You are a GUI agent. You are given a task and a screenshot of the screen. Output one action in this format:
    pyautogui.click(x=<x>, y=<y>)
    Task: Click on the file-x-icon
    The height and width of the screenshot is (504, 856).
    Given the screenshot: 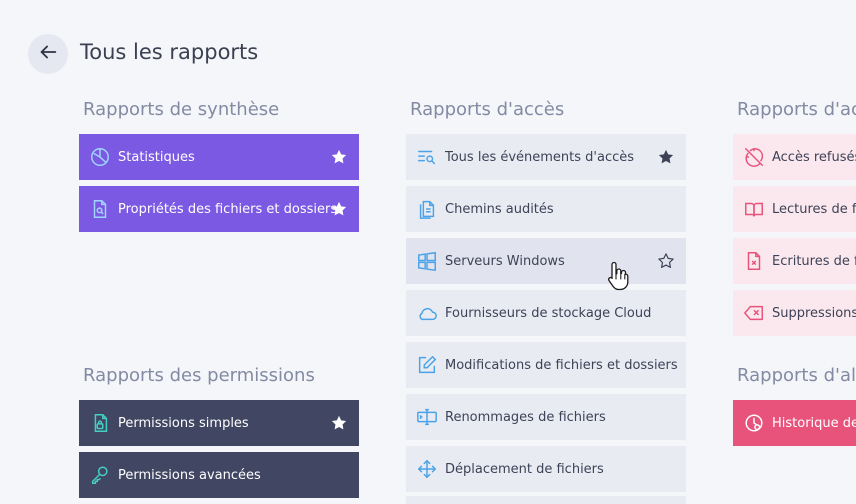 What is the action you would take?
    pyautogui.click(x=754, y=261)
    